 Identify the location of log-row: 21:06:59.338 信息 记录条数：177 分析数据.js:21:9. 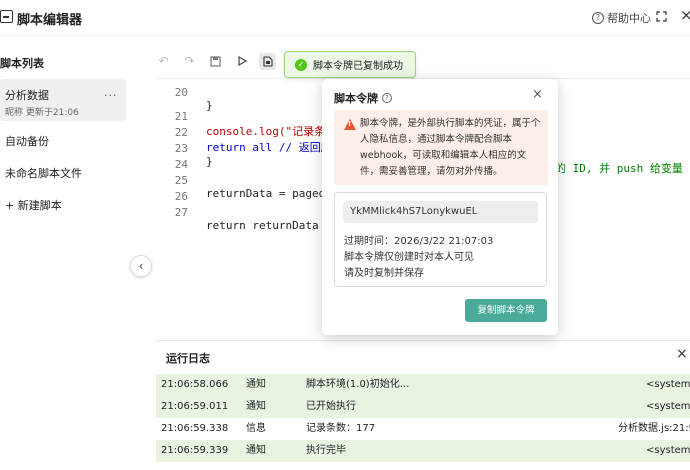
(423, 429).